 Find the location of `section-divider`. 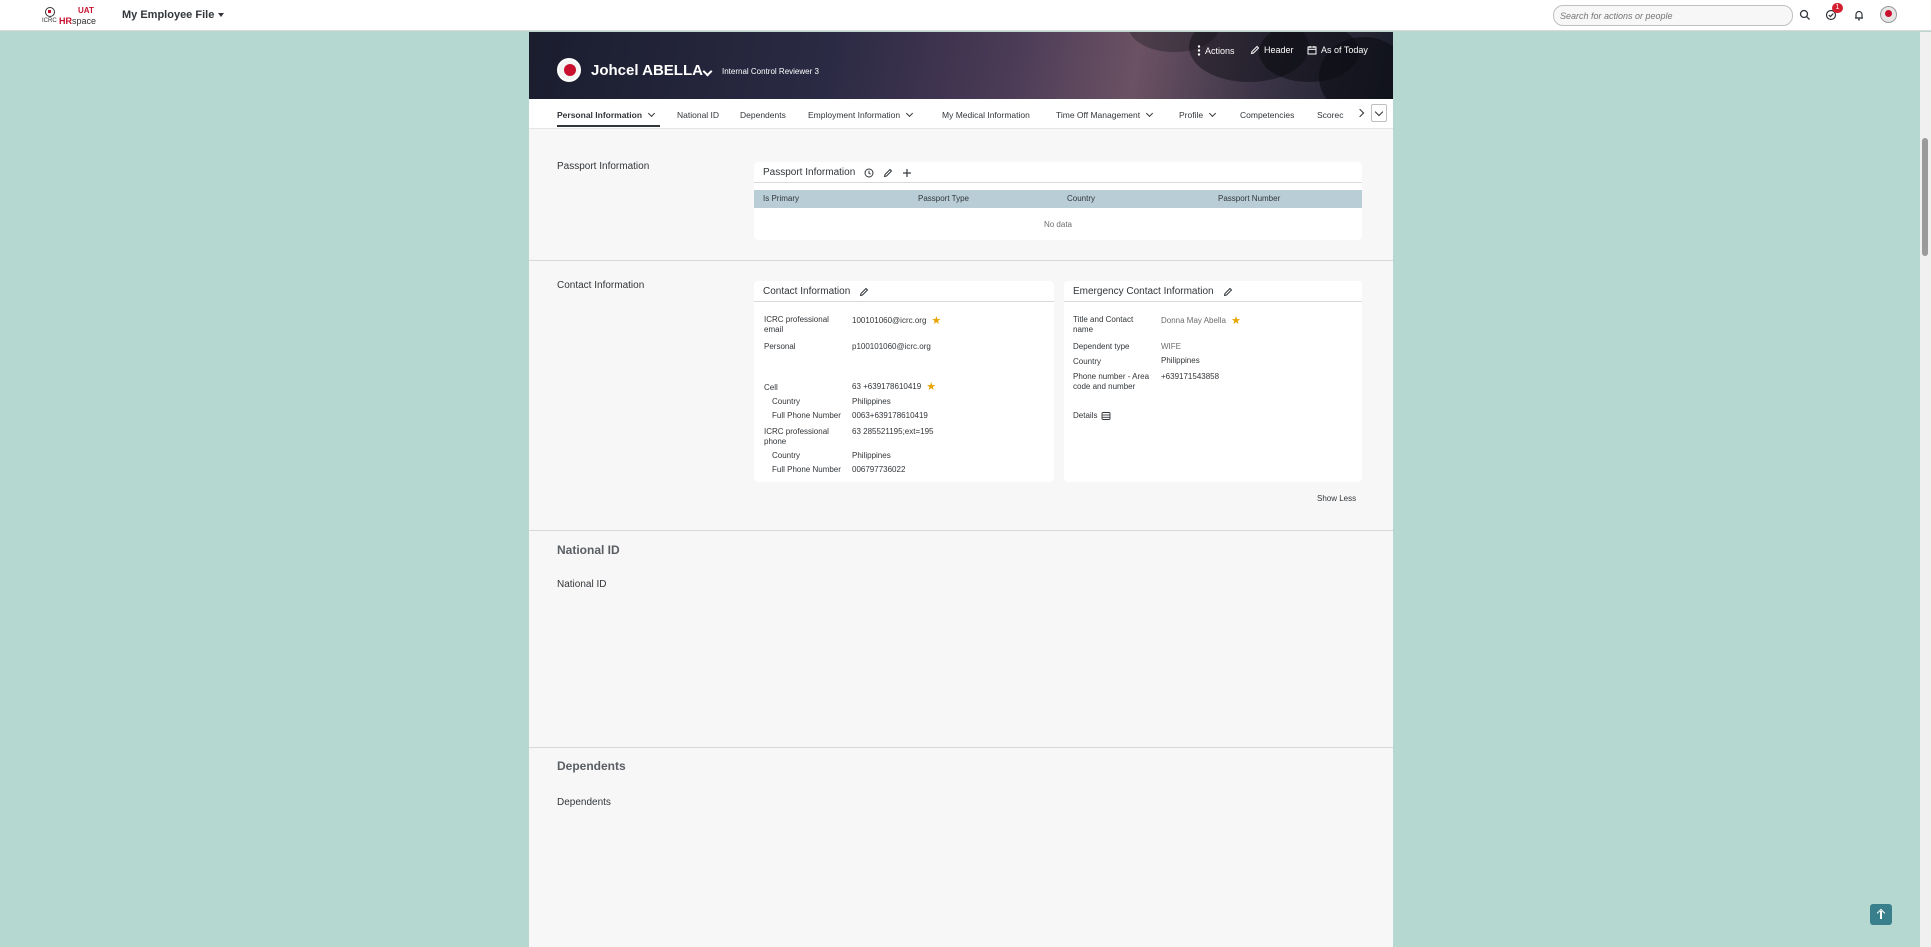

section-divider is located at coordinates (961, 260).